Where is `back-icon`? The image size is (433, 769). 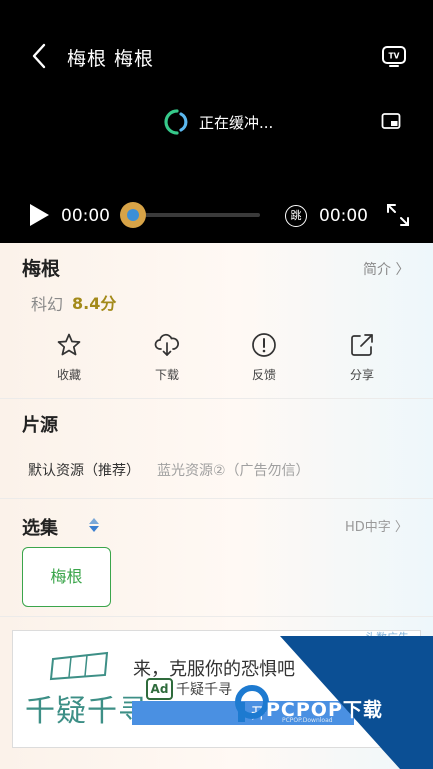
back-icon is located at coordinates (40, 56).